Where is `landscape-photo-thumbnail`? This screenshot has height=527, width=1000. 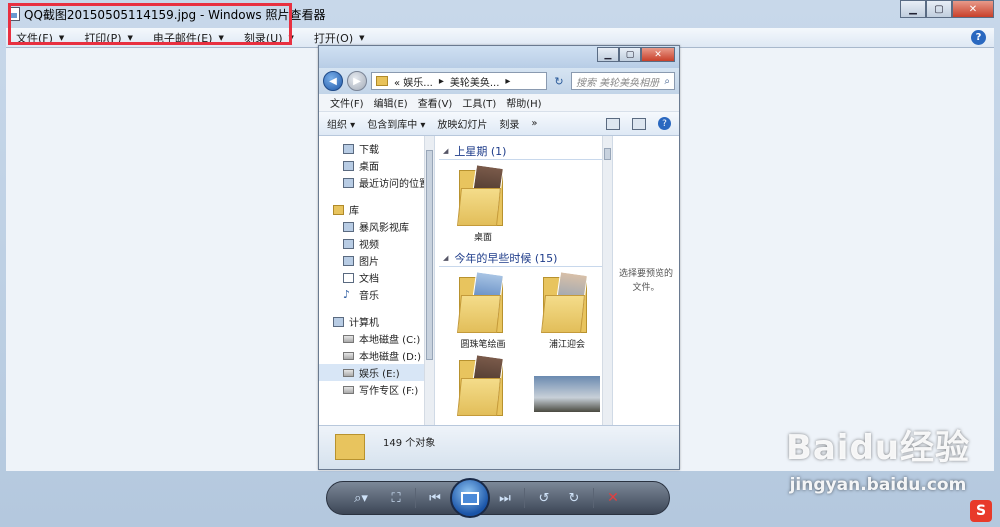
landscape-photo-thumbnail is located at coordinates (567, 394).